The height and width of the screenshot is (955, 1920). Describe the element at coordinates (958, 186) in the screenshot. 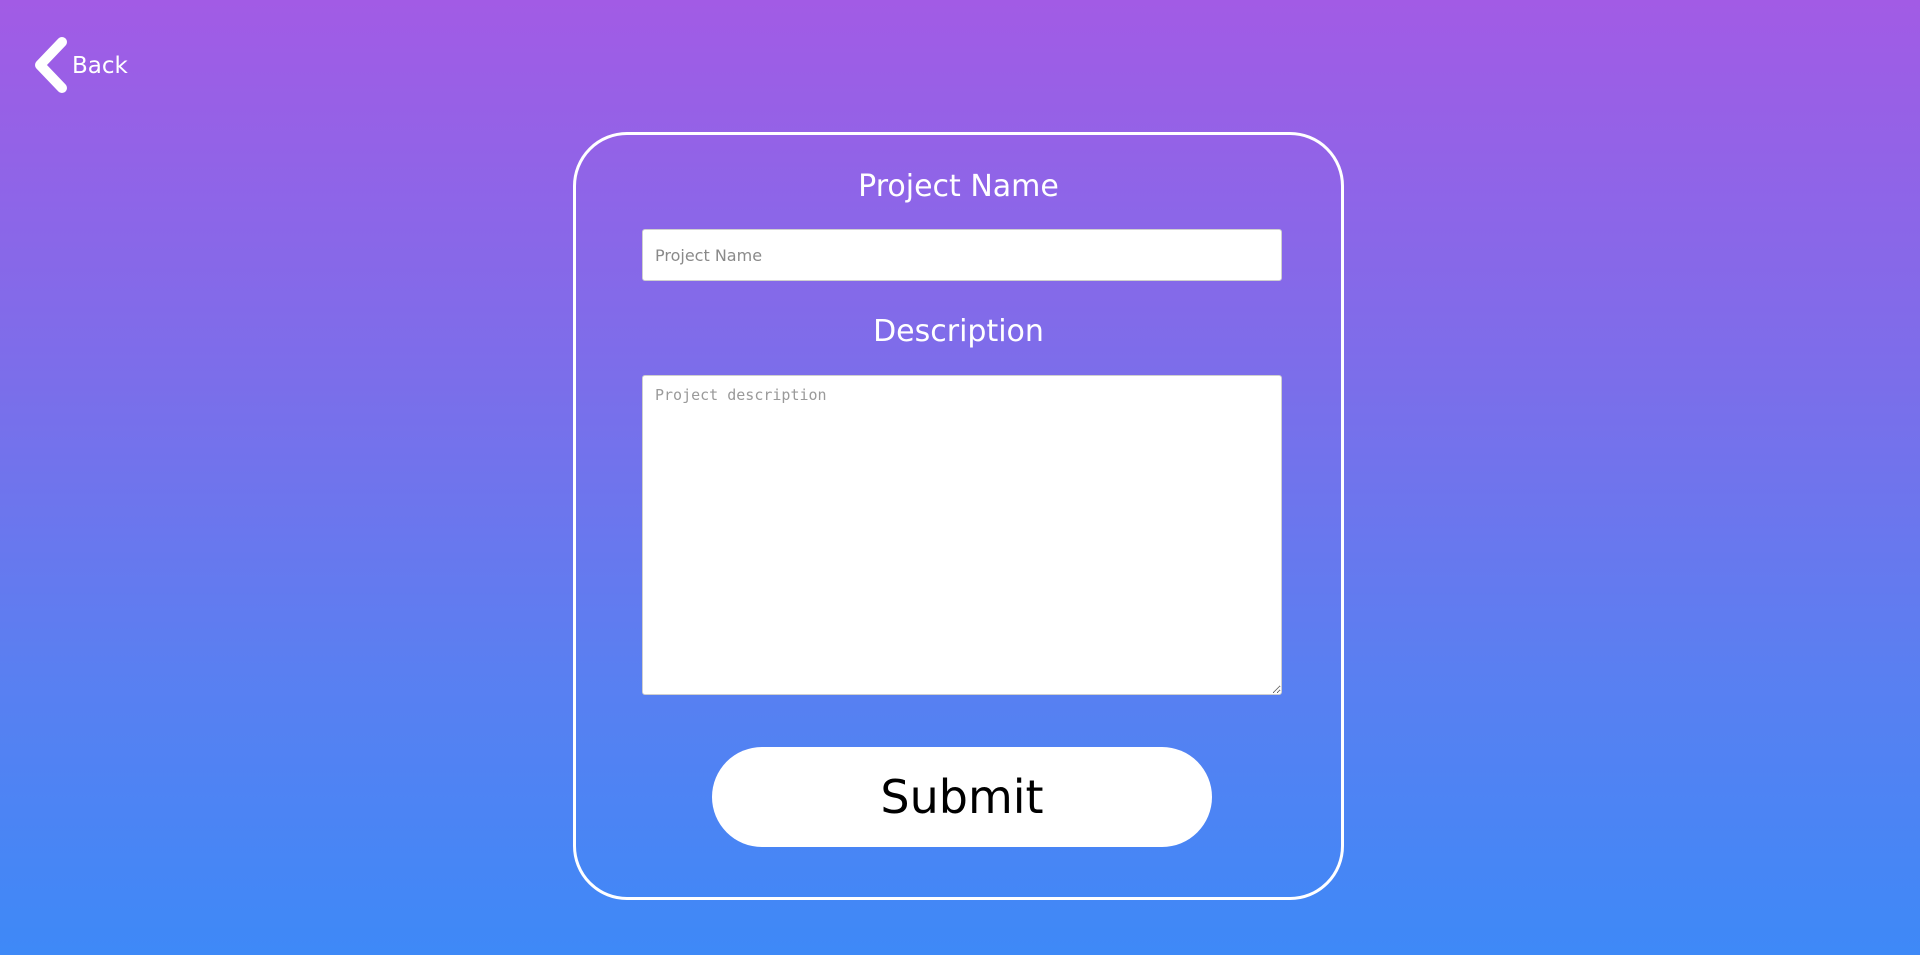

I see `project-name-label: Project Name` at that location.